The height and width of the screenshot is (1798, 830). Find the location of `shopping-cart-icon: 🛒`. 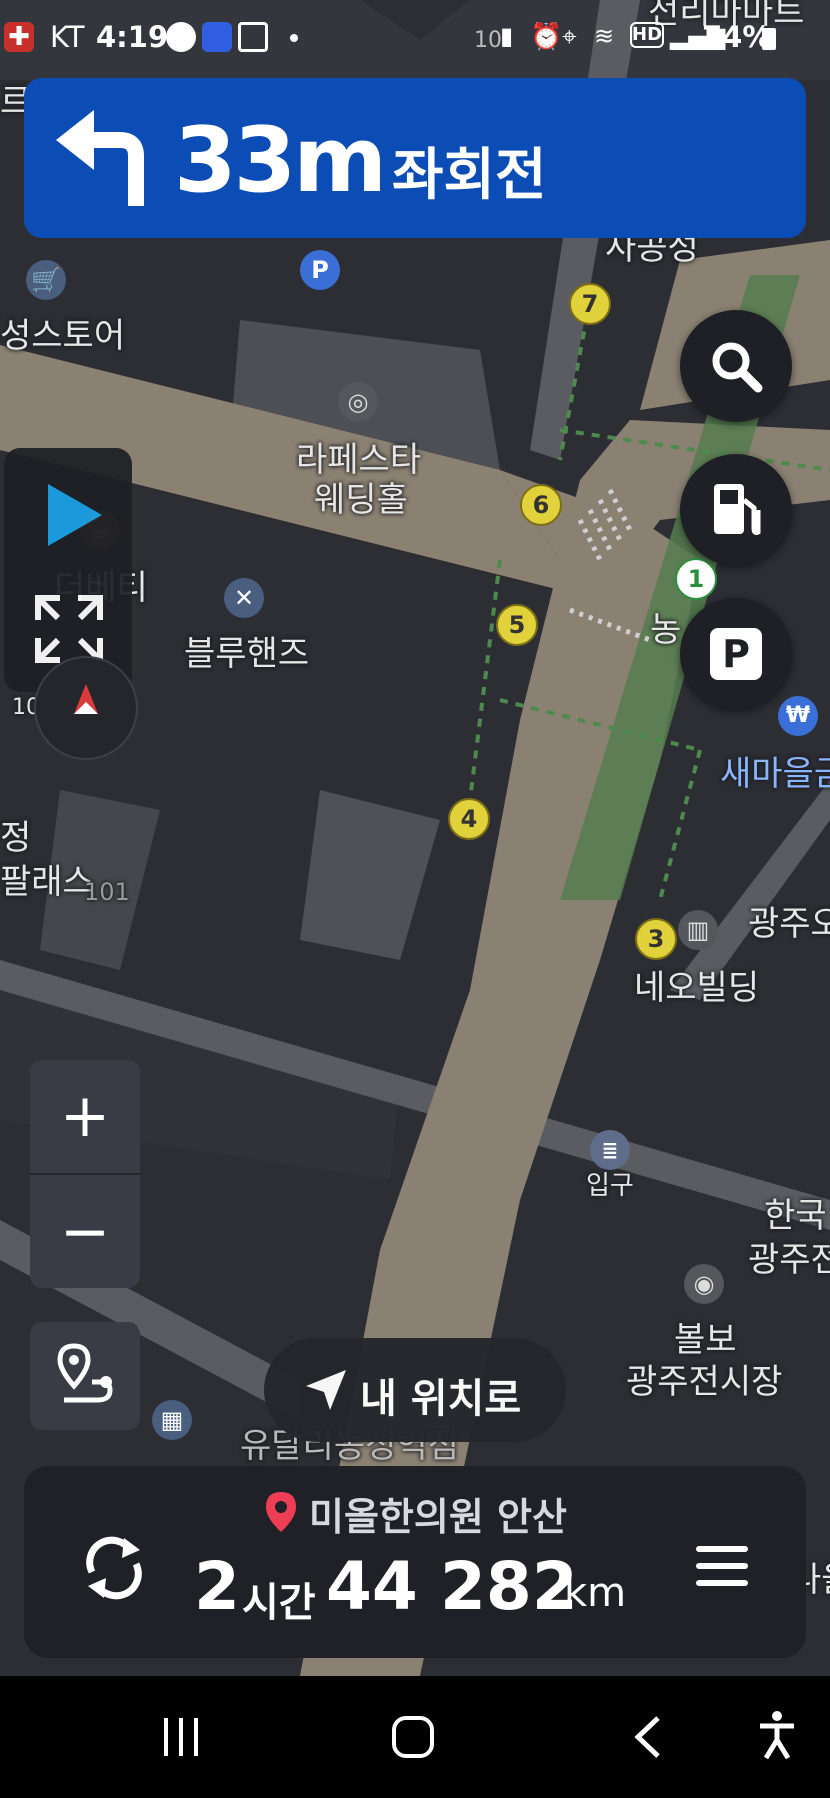

shopping-cart-icon: 🛒 is located at coordinates (46, 280).